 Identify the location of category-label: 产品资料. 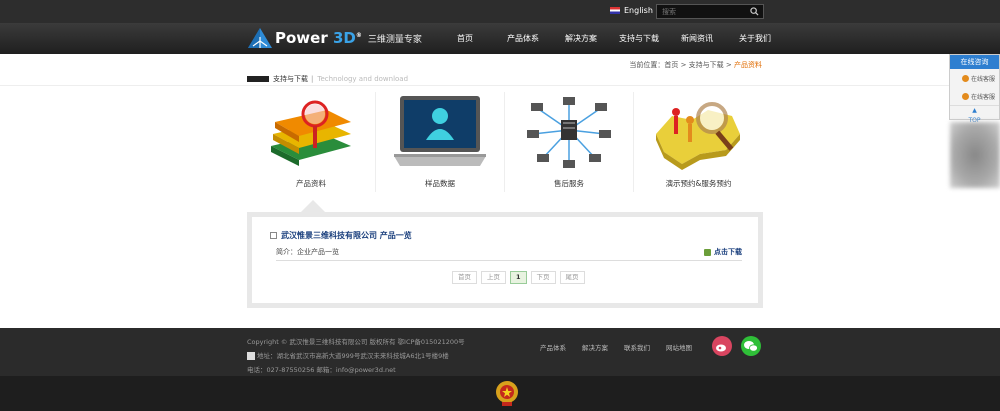
(311, 183).